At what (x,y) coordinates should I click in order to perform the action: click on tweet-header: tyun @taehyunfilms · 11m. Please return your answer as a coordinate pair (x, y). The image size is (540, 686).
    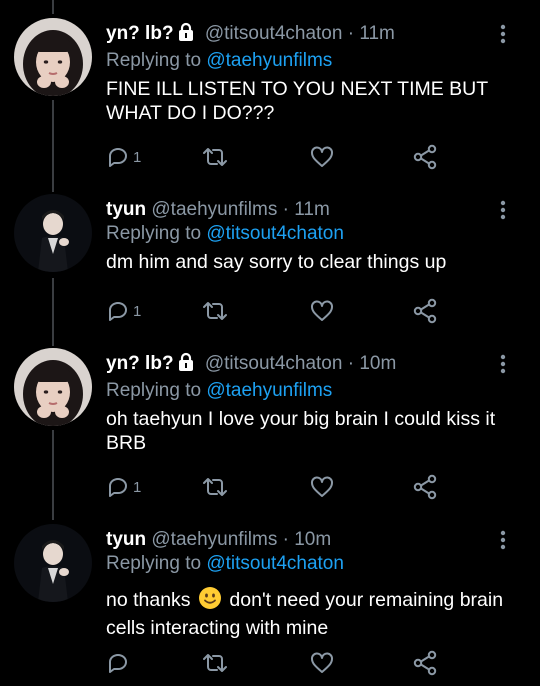
    Looking at the image, I should click on (308, 210).